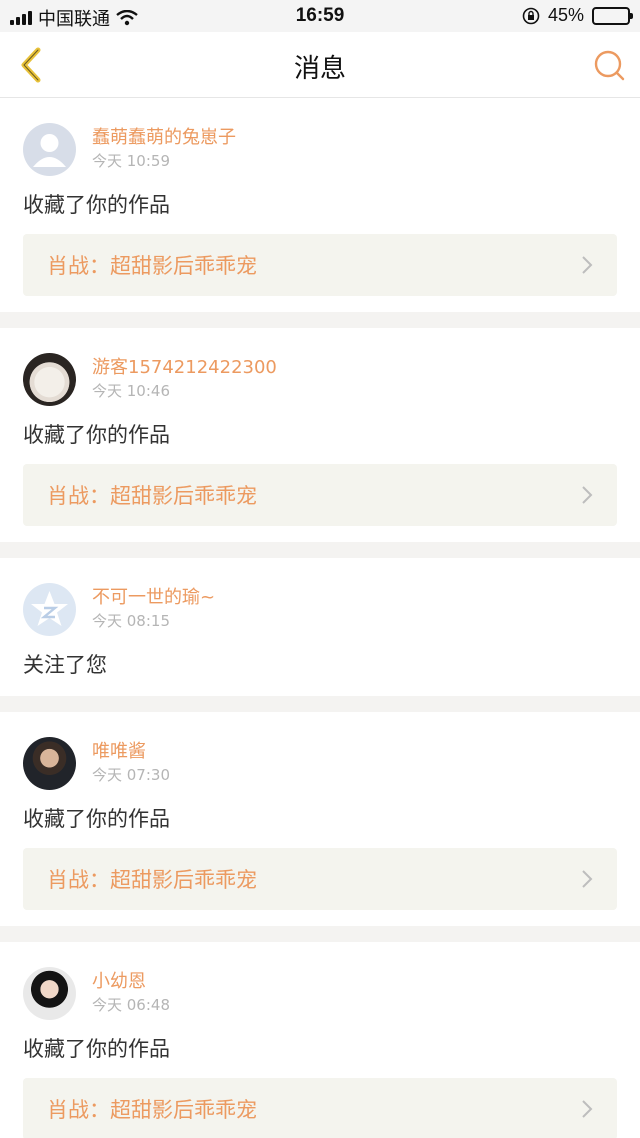 The height and width of the screenshot is (1138, 640). Describe the element at coordinates (153, 598) in the screenshot. I see `user-name: 不可一世的瑜~` at that location.